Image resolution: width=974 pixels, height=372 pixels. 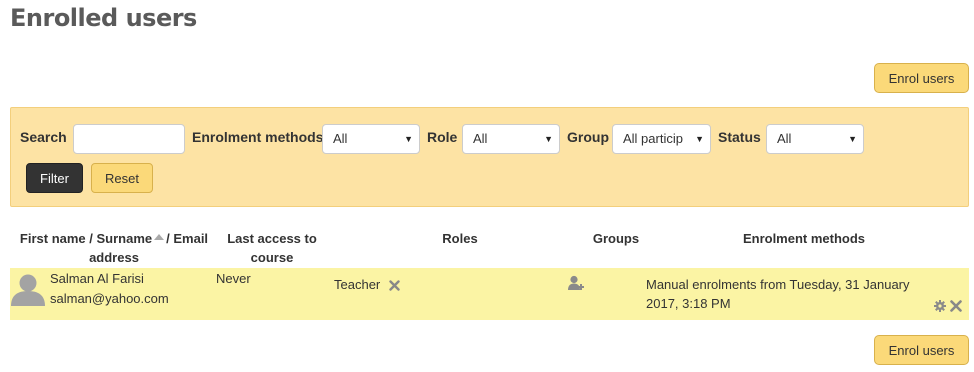 I want to click on user-email: salman@yahoo.com, so click(x=109, y=298).